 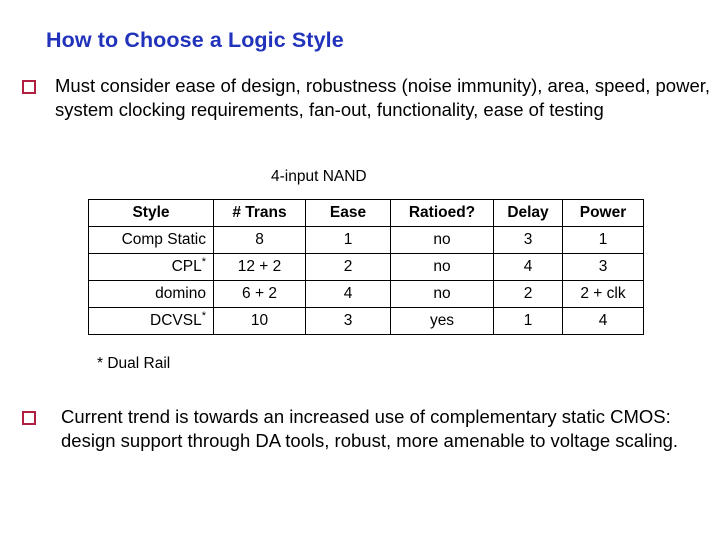 I want to click on cell-ease: 3, so click(x=348, y=321).